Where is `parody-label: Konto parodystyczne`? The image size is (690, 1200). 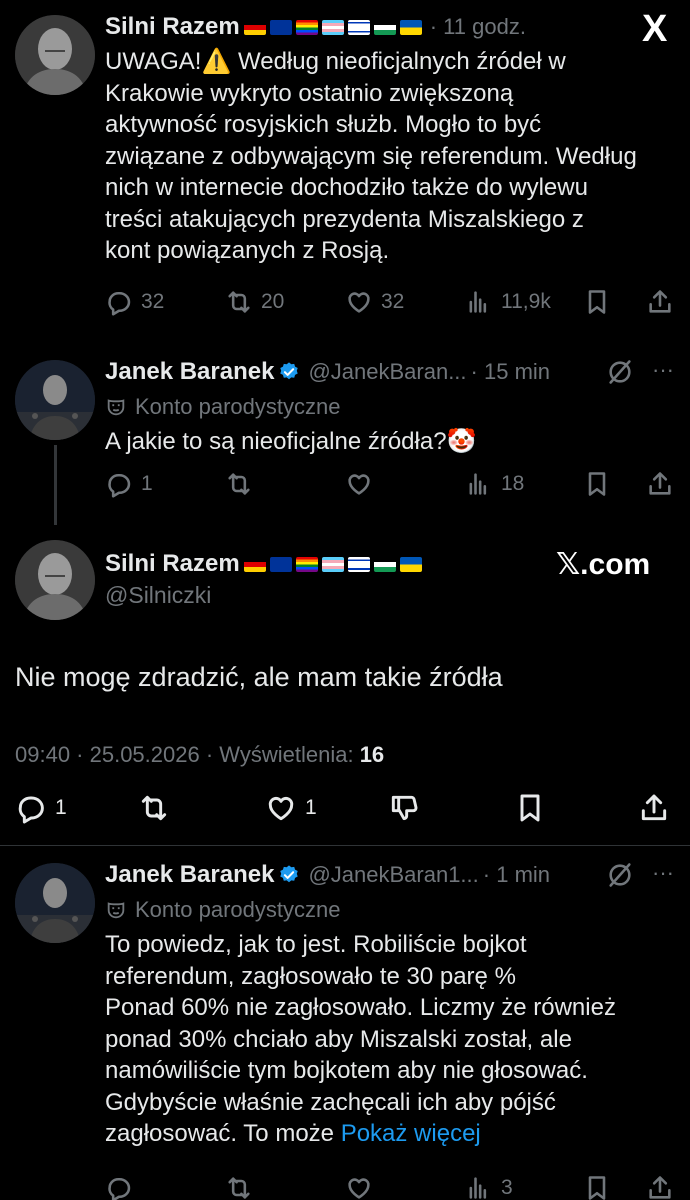
parody-label: Konto parodystyczne is located at coordinates (222, 407).